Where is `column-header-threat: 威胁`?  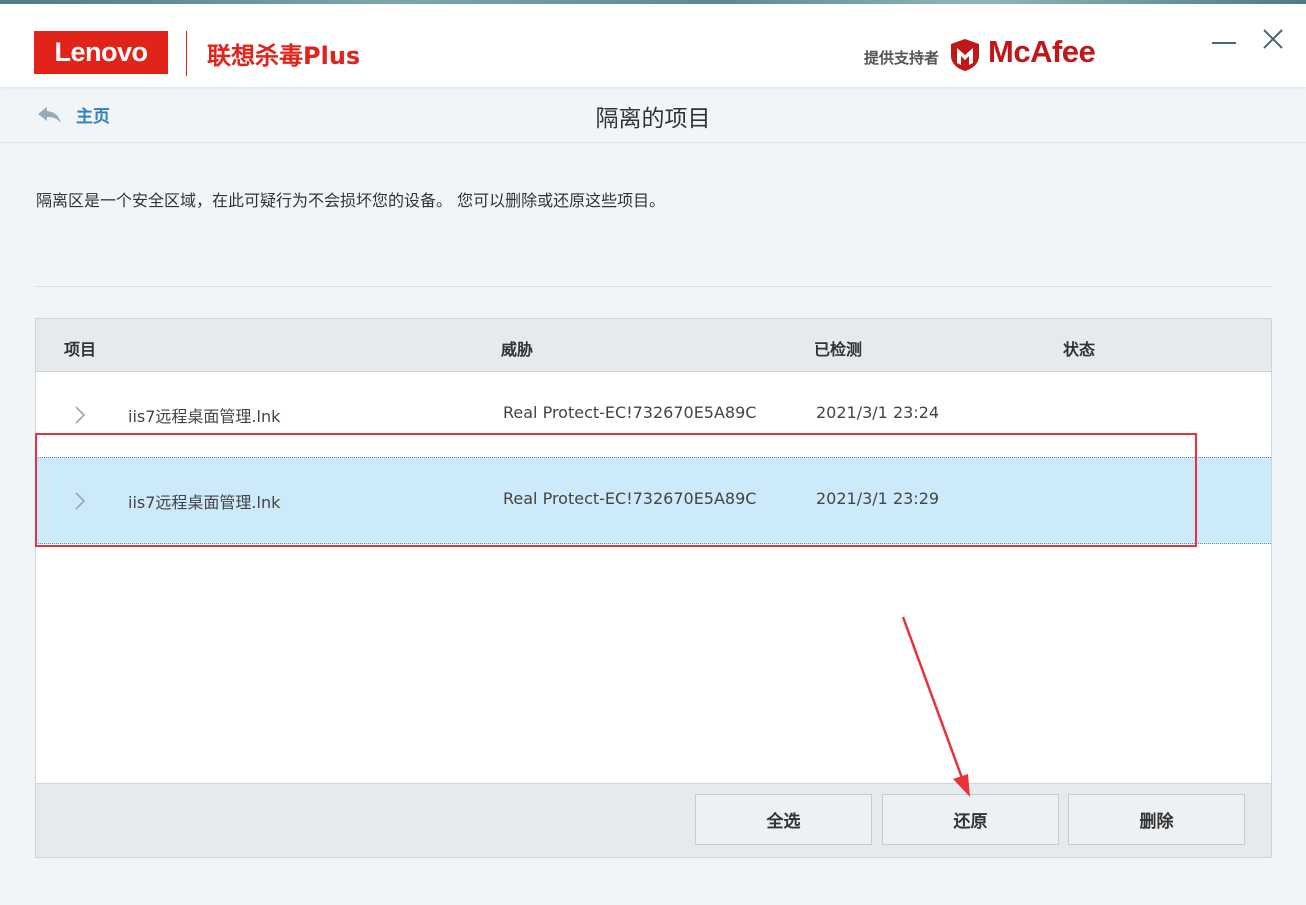 column-header-threat: 威胁 is located at coordinates (517, 348).